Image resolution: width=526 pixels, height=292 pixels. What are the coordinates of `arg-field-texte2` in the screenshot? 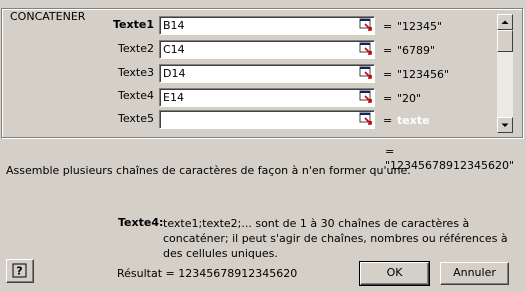 It's located at (267, 49).